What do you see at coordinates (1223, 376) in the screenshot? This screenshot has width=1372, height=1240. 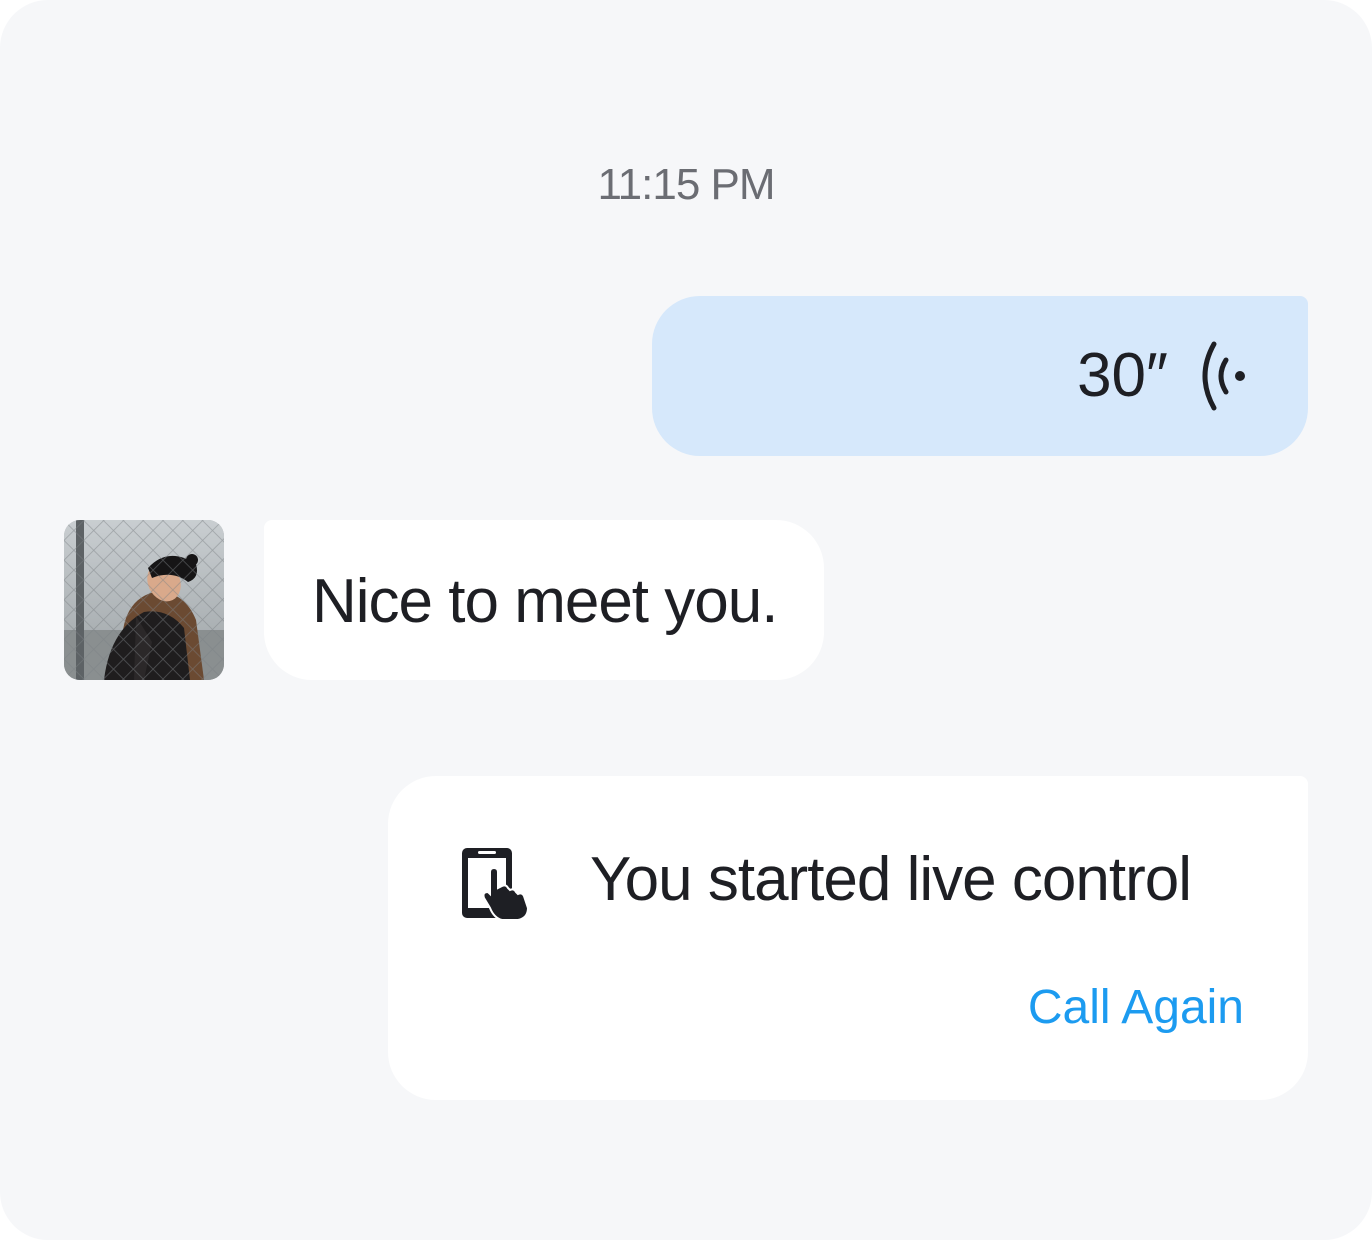 I see `voice-wave-icon` at bounding box center [1223, 376].